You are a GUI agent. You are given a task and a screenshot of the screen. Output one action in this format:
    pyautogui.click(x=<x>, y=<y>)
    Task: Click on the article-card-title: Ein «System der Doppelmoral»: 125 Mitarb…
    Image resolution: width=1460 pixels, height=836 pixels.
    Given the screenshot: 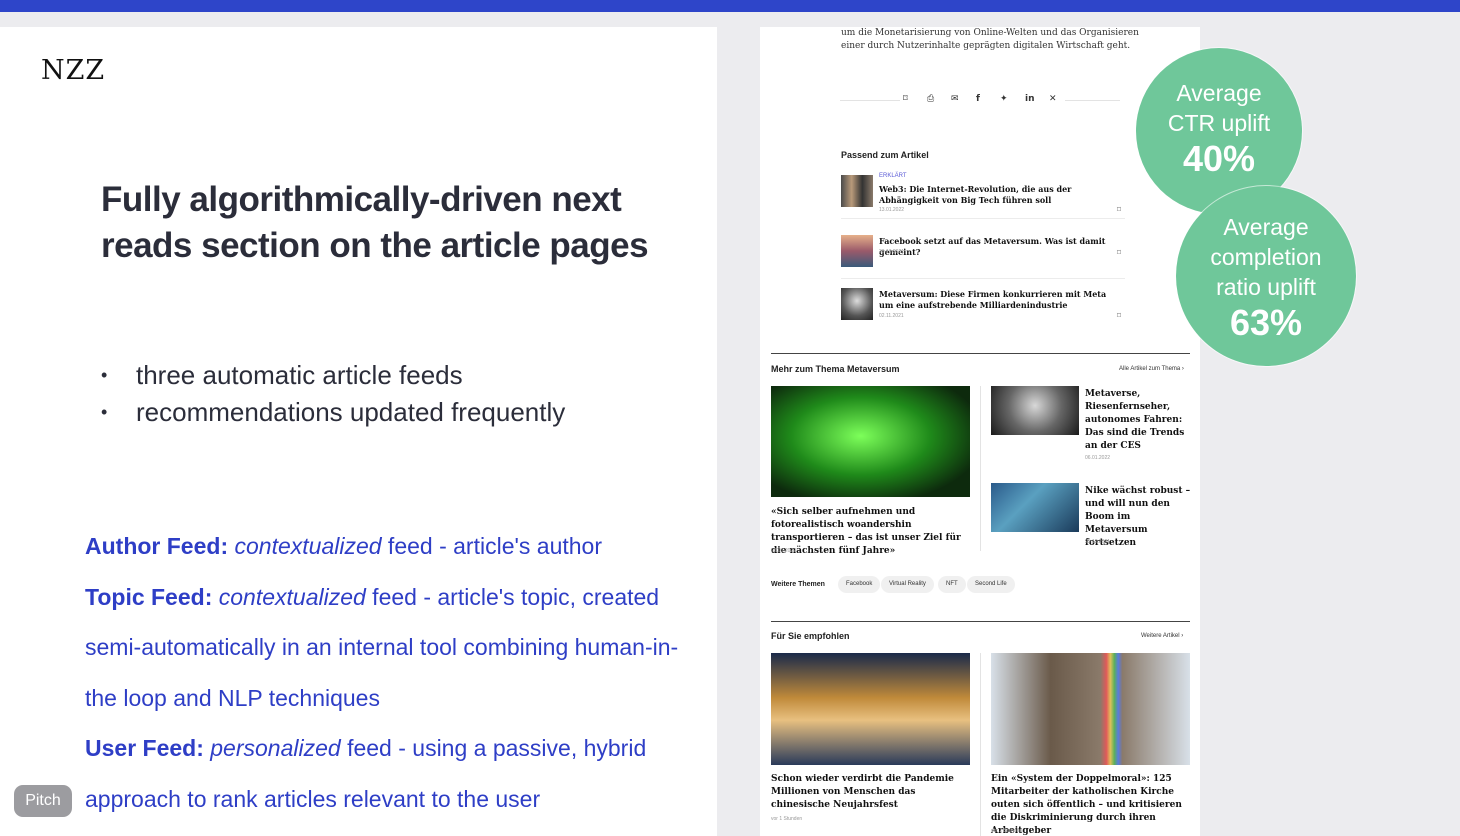 What is the action you would take?
    pyautogui.click(x=1091, y=804)
    